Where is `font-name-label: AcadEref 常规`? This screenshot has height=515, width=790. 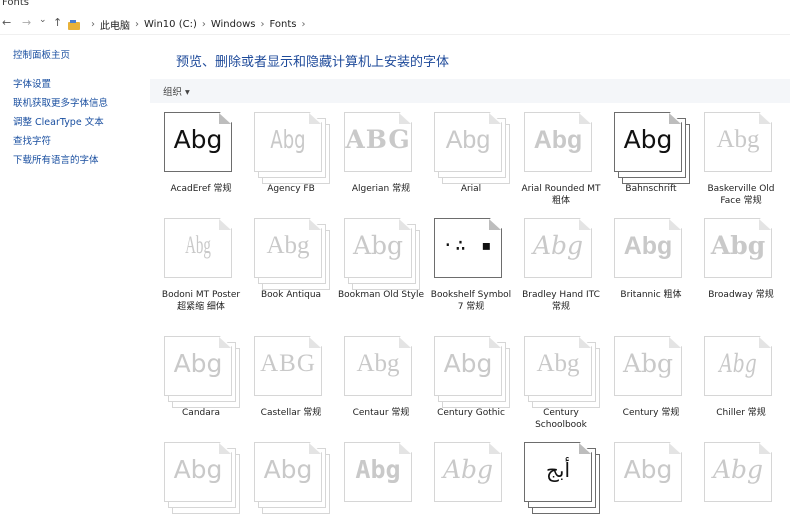 font-name-label: AcadEref 常规 is located at coordinates (201, 189).